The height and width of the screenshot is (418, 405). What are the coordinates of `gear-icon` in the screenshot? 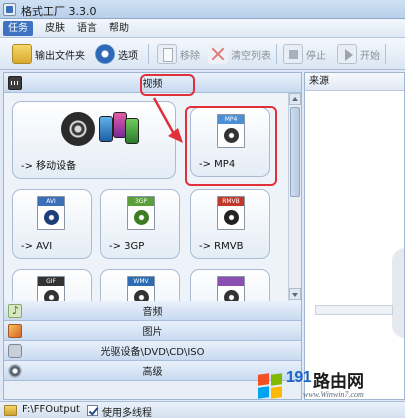 It's located at (15, 371).